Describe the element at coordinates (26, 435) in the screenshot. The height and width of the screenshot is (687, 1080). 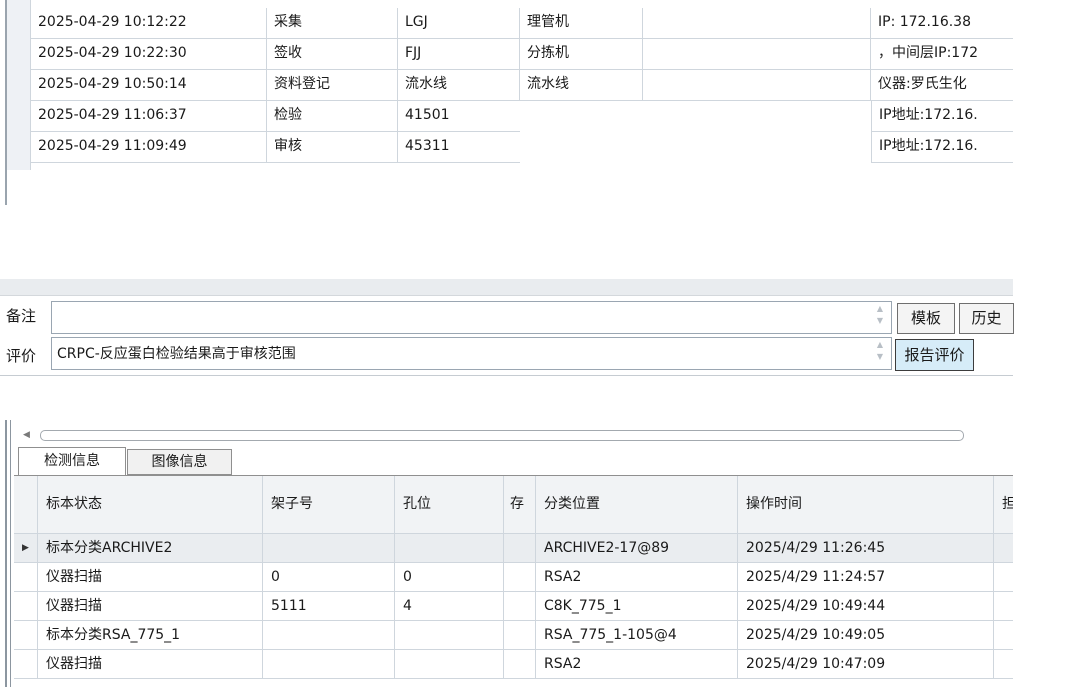
I see `scroll-left-icon: ◀` at that location.